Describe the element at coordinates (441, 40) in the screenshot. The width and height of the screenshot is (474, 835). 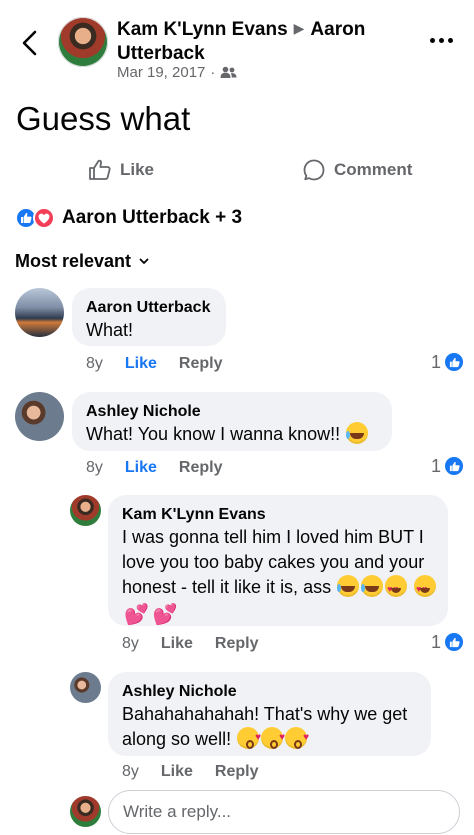
I see `more-options-icon` at that location.